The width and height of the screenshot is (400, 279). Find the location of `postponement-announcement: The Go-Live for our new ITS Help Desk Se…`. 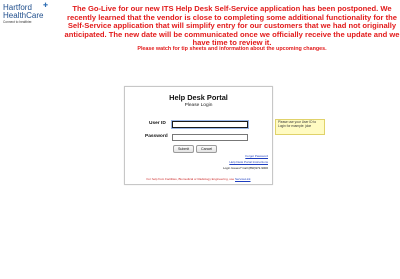

postponement-announcement: The Go-Live for our new ITS Help Desk Se… is located at coordinates (232, 26).